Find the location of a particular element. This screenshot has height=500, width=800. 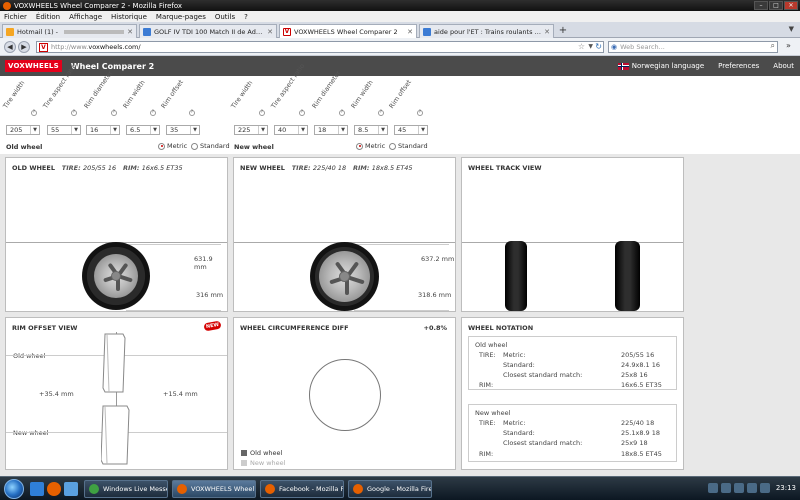

new-rim-offset-select: 45 ▼ is located at coordinates (411, 130).